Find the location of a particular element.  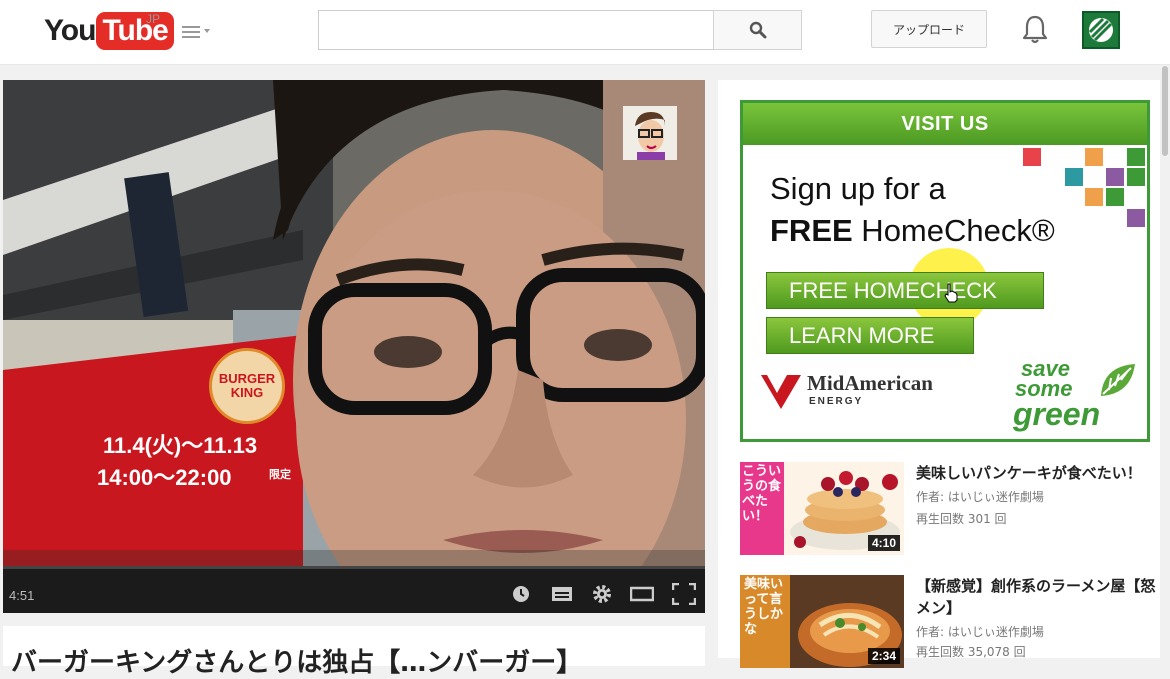

channel-watermark is located at coordinates (650, 133).